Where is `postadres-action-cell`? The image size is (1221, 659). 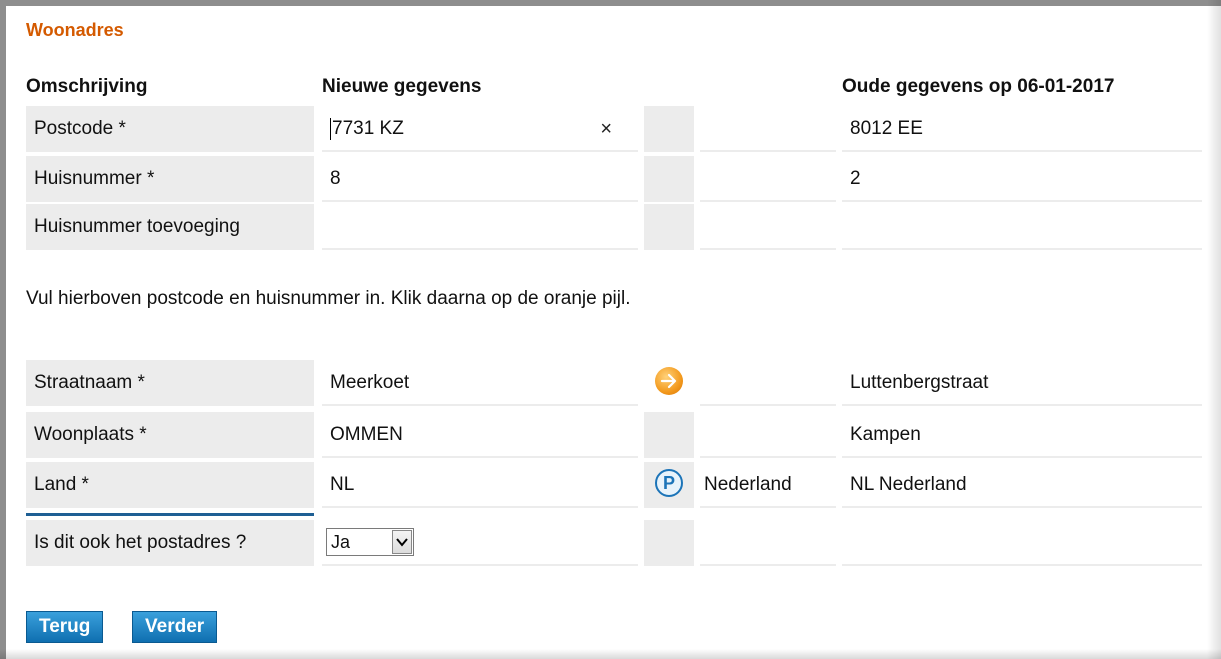 postadres-action-cell is located at coordinates (669, 543).